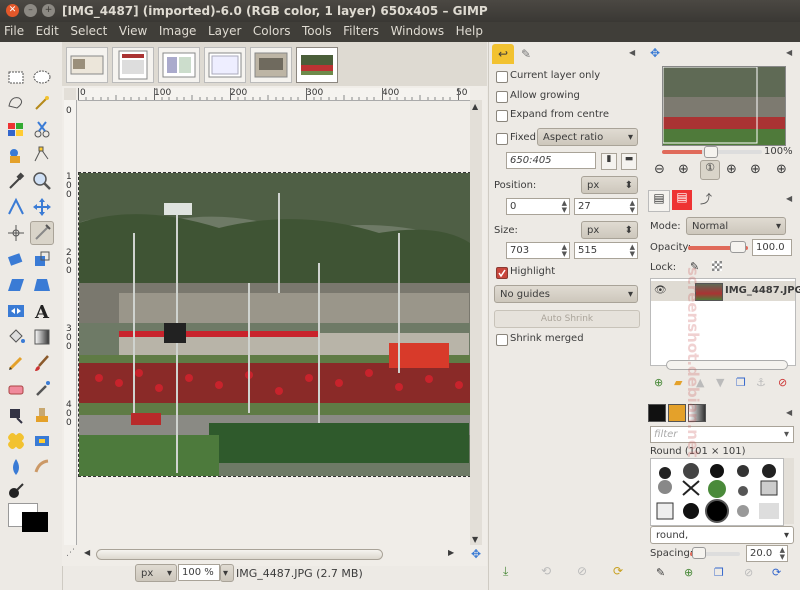  Describe the element at coordinates (502, 340) in the screenshot. I see `shrink-merged-checkbox` at that location.